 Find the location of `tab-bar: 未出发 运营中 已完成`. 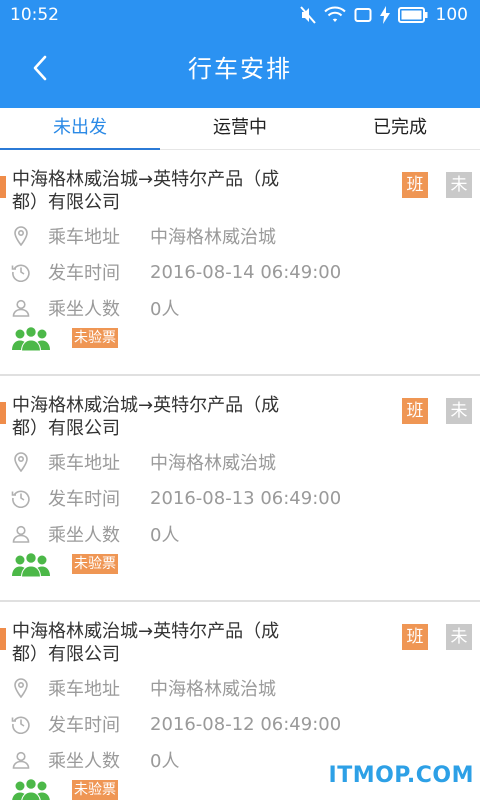

tab-bar: 未出发 运营中 已完成 is located at coordinates (240, 129).